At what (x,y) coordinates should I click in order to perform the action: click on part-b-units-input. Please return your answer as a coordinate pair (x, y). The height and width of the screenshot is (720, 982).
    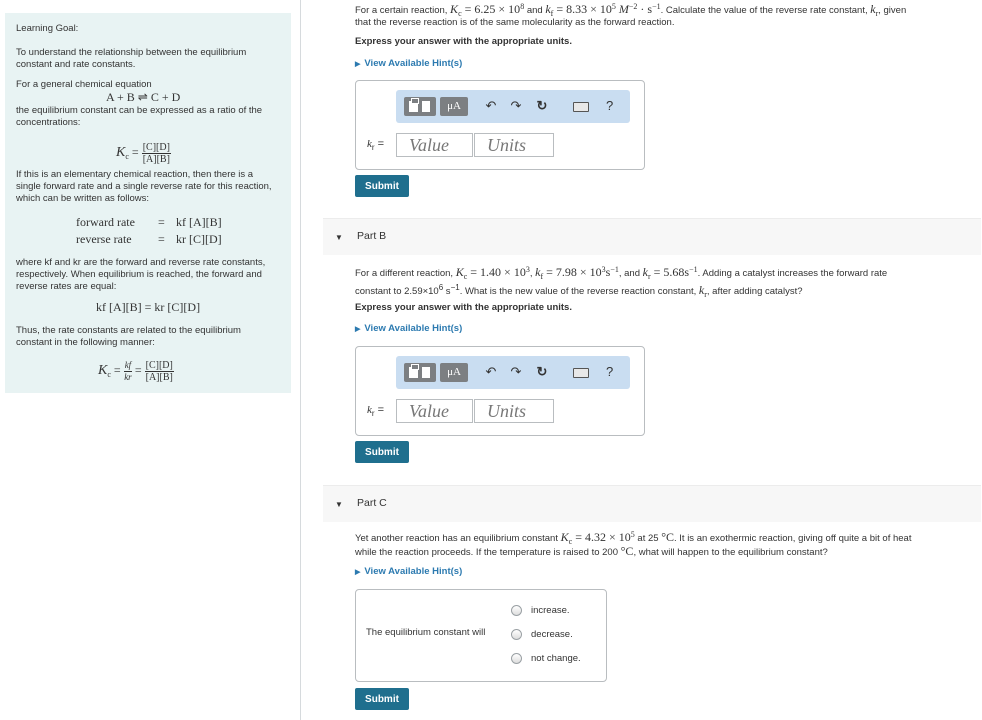
    Looking at the image, I should click on (514, 411).